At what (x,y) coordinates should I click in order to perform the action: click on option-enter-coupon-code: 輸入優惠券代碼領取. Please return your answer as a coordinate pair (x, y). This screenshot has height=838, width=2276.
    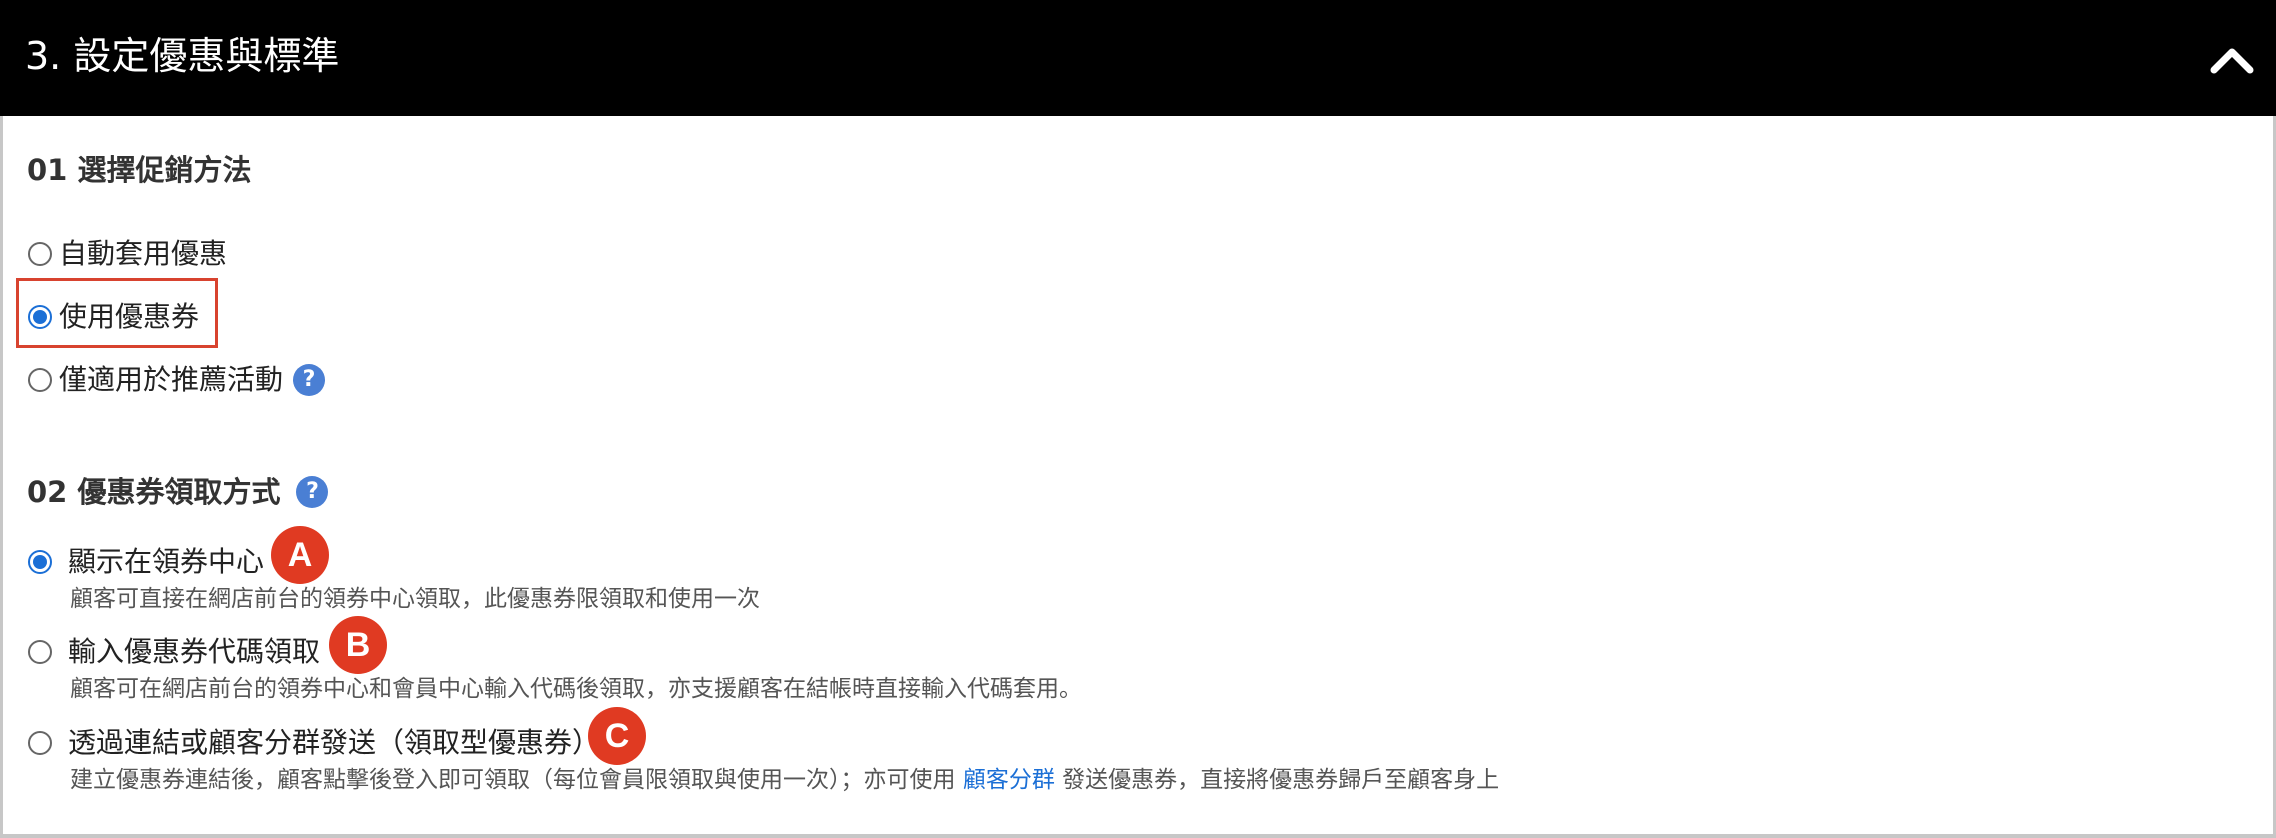
    Looking at the image, I should click on (174, 652).